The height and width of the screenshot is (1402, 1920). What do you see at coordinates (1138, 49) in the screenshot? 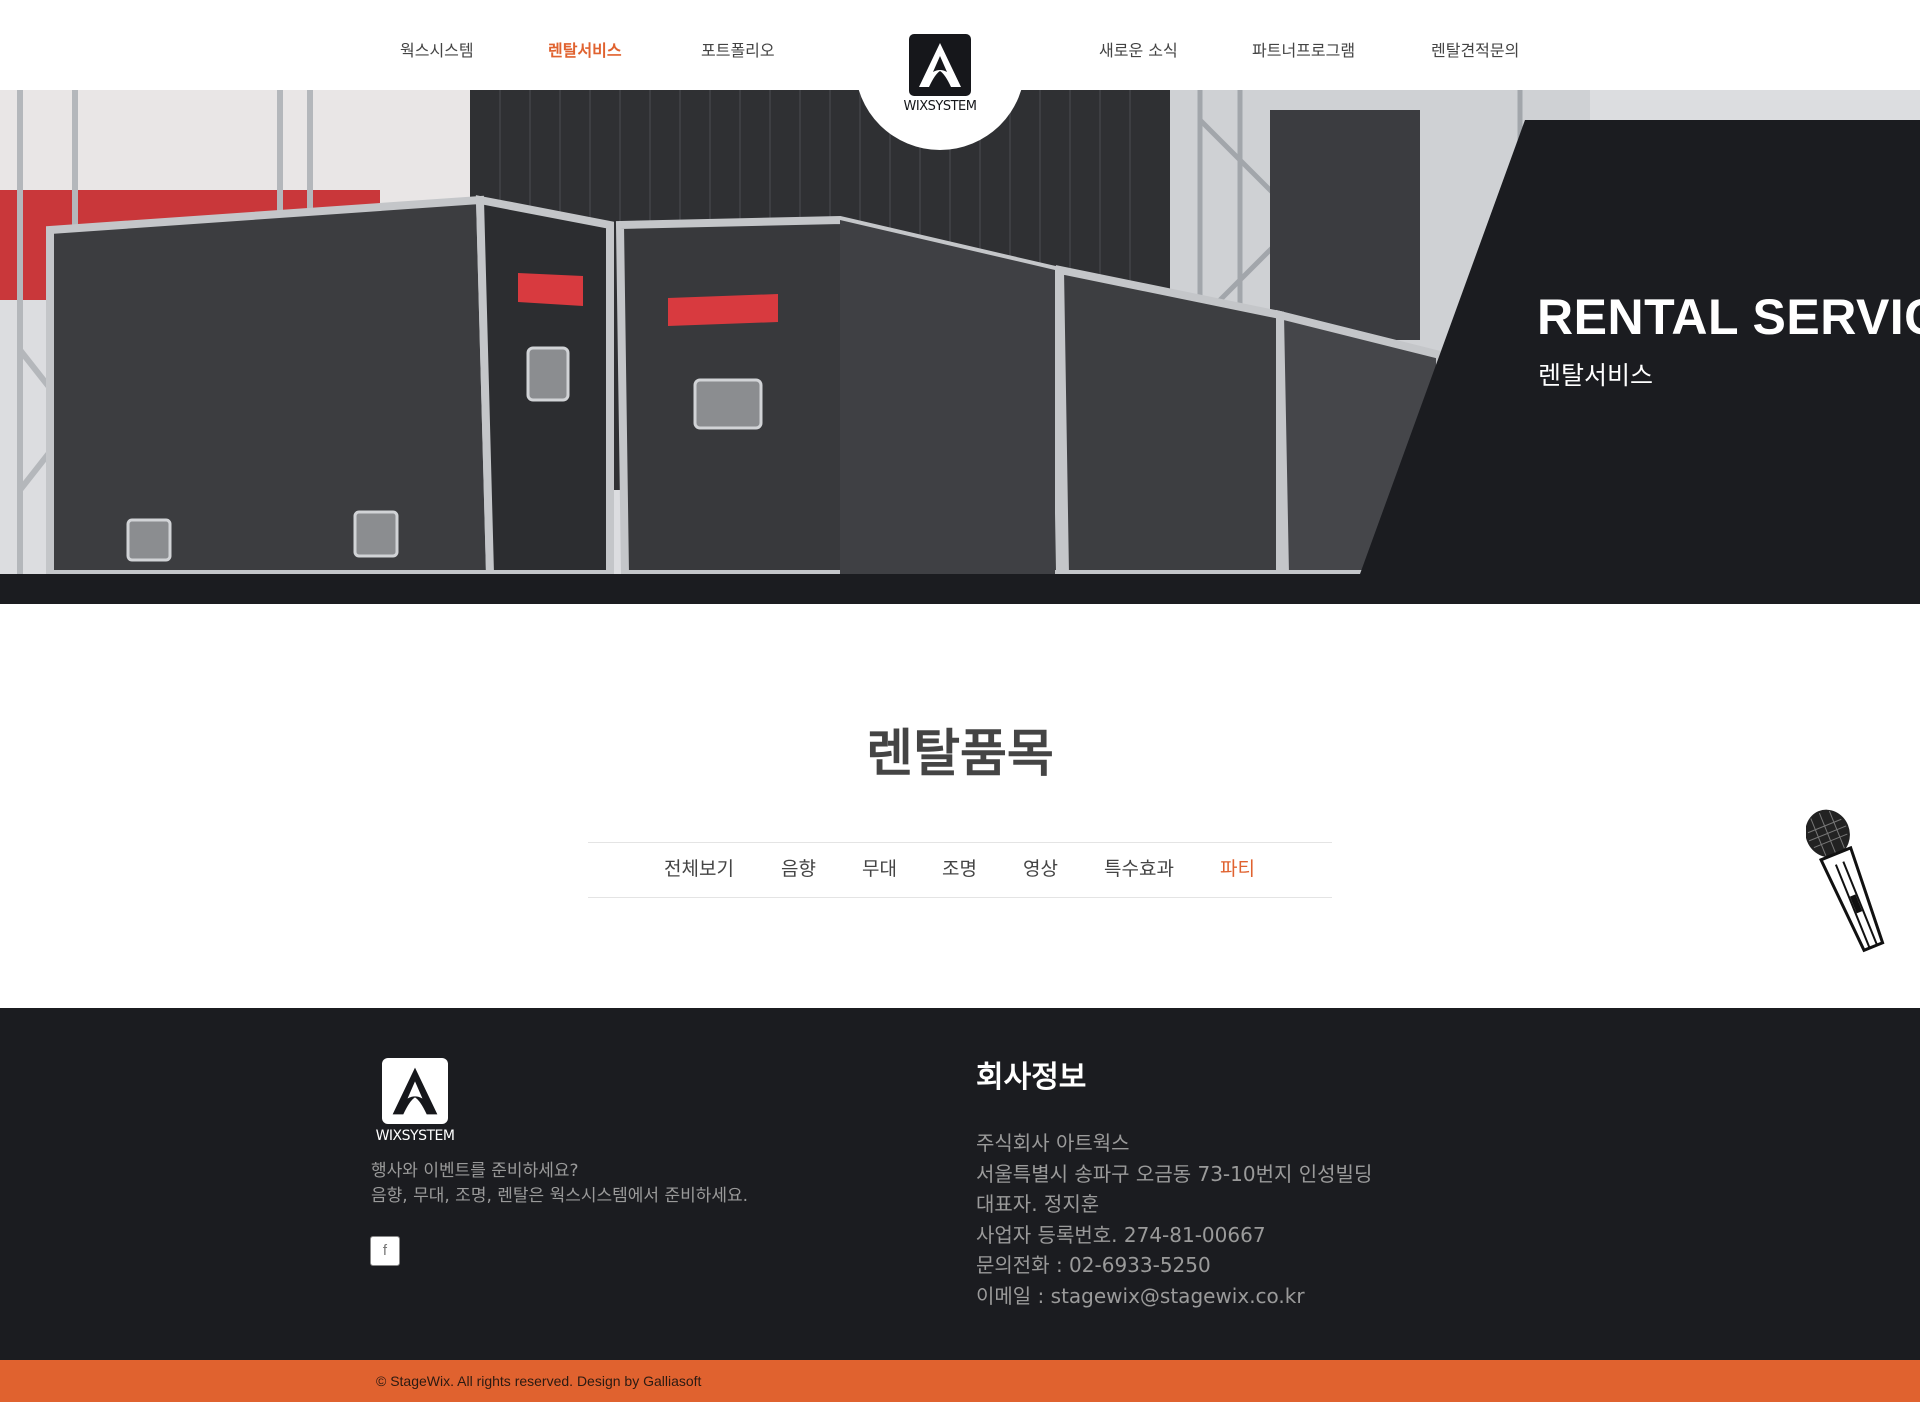
I see `nav-item-news: 새로운 소식` at bounding box center [1138, 49].